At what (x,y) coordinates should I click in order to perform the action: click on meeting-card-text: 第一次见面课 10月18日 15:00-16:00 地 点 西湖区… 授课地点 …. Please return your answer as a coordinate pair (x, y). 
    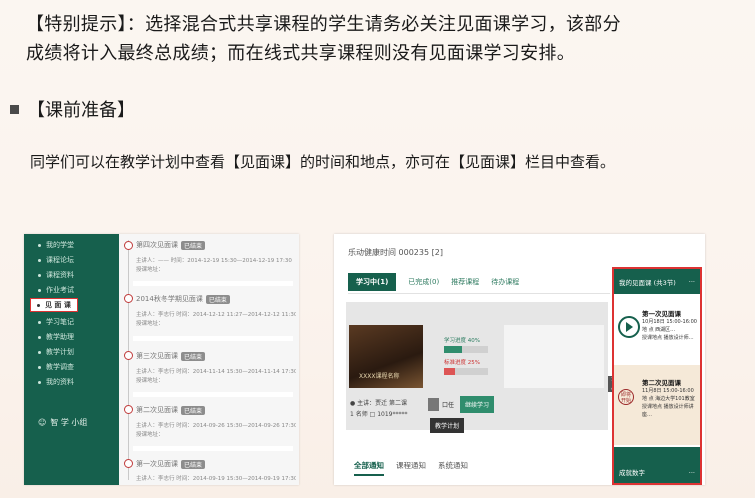
    Looking at the image, I should click on (670, 326).